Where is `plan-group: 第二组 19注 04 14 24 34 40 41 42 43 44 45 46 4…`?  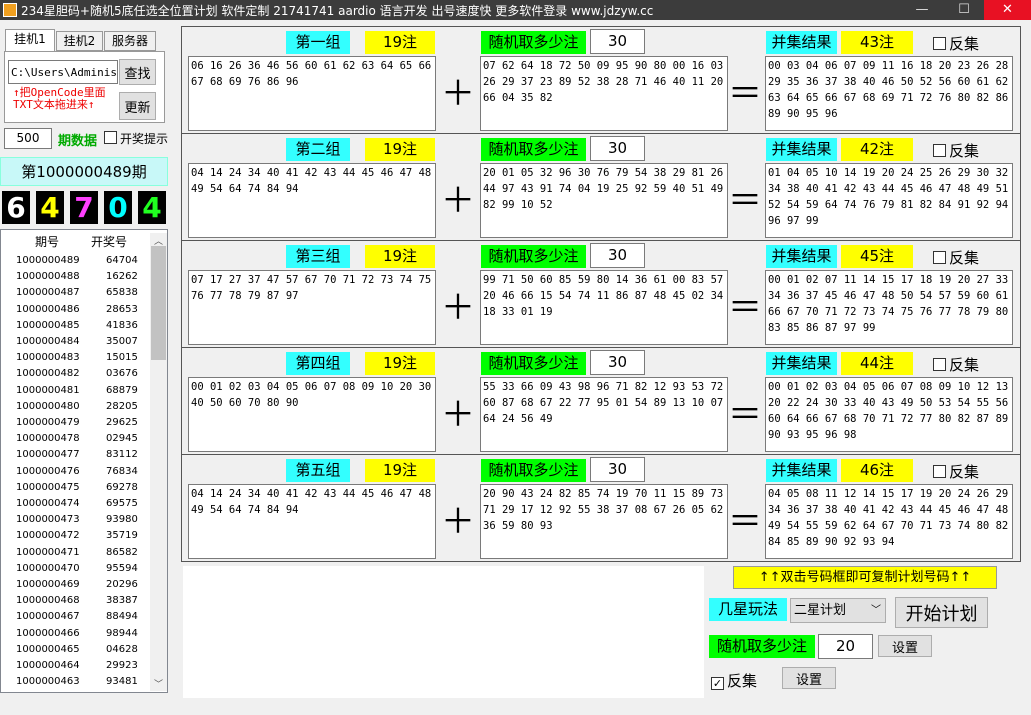
plan-group: 第二组 19注 04 14 24 34 40 41 42 43 44 45 46 4… is located at coordinates (601, 187).